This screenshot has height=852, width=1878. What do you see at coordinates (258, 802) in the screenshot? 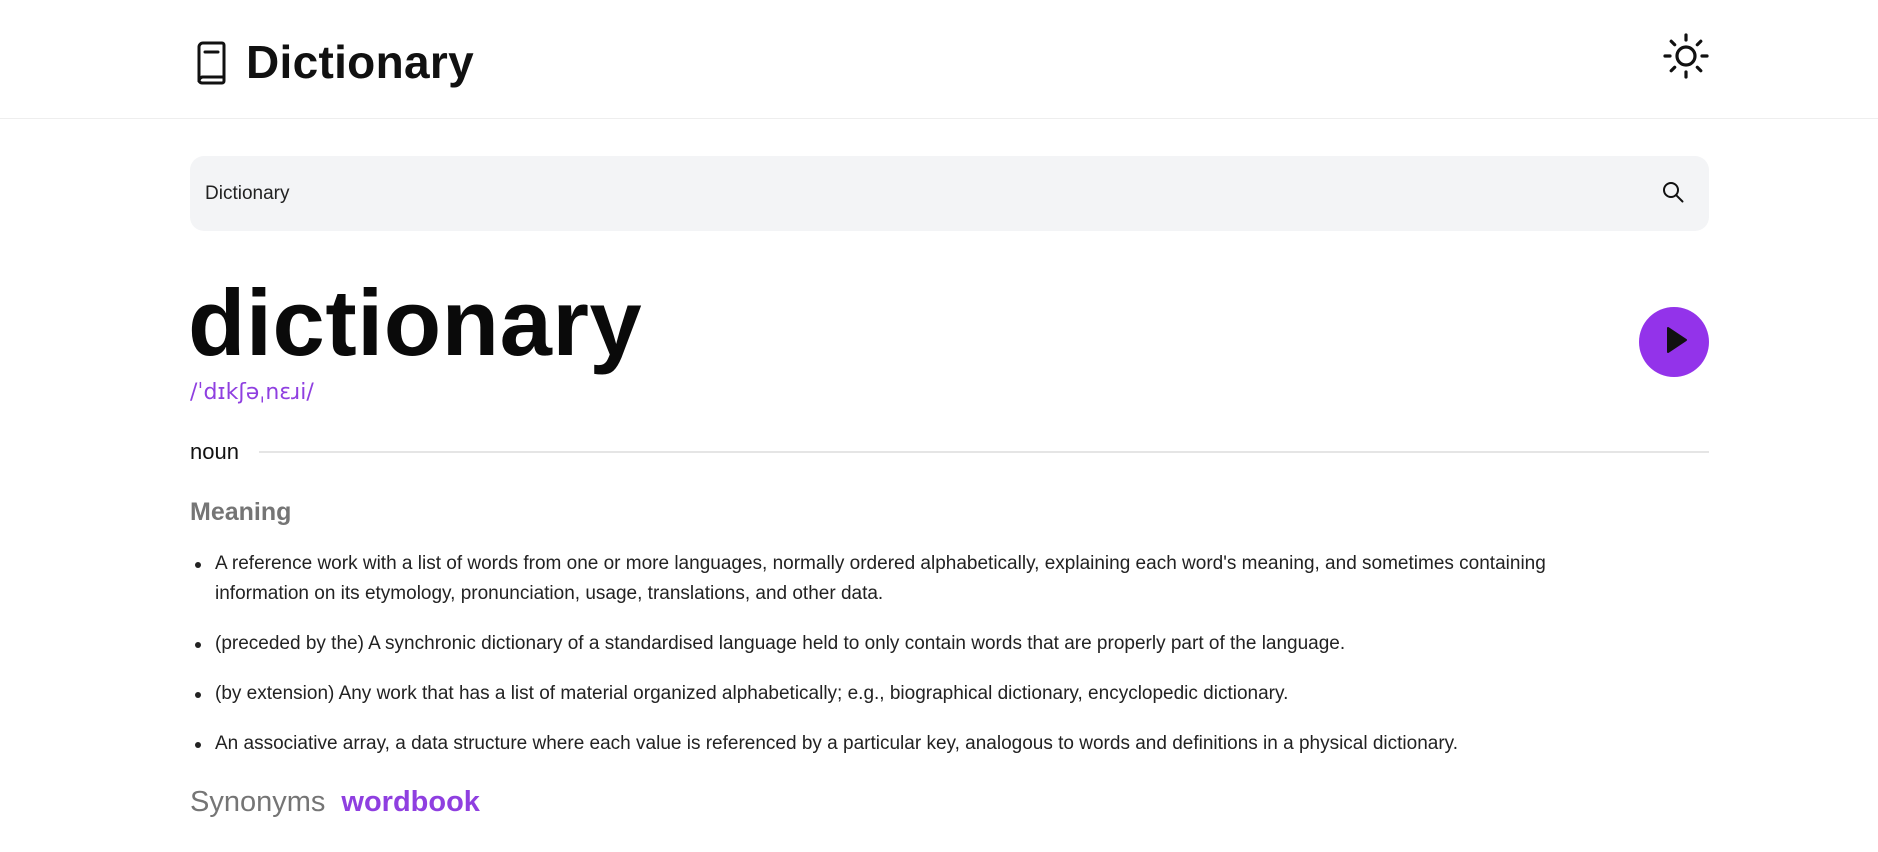
I see `synonyms-label: Synonyms` at bounding box center [258, 802].